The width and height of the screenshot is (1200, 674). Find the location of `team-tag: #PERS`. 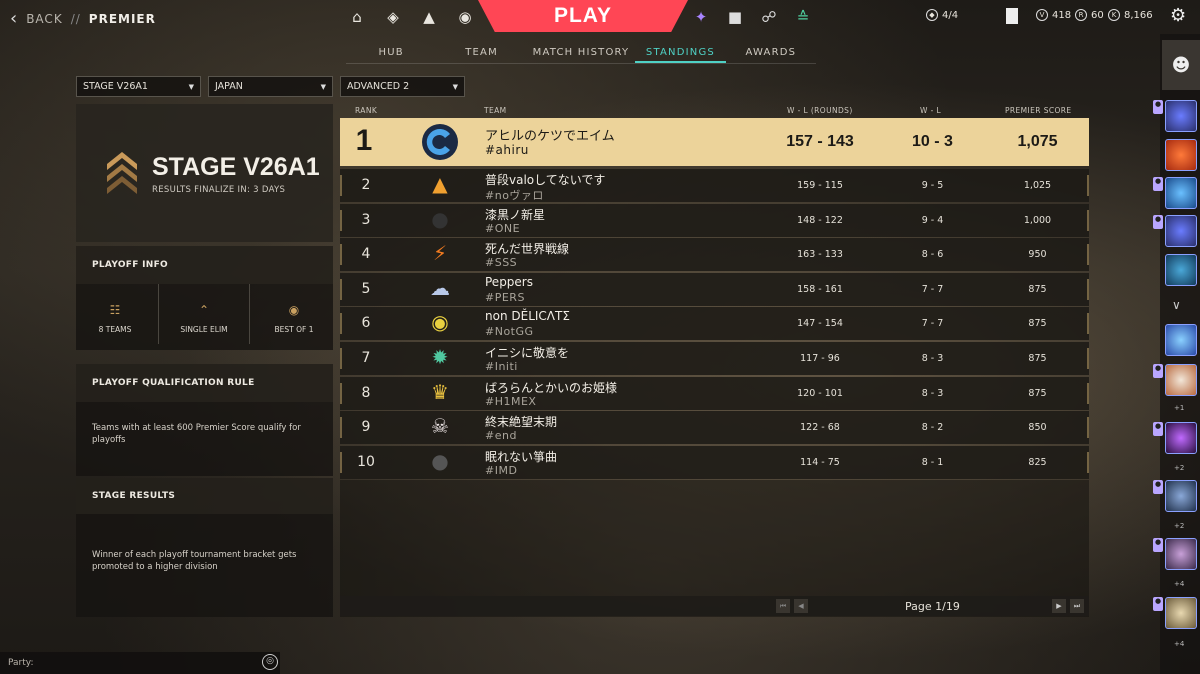

team-tag: #PERS is located at coordinates (505, 297).